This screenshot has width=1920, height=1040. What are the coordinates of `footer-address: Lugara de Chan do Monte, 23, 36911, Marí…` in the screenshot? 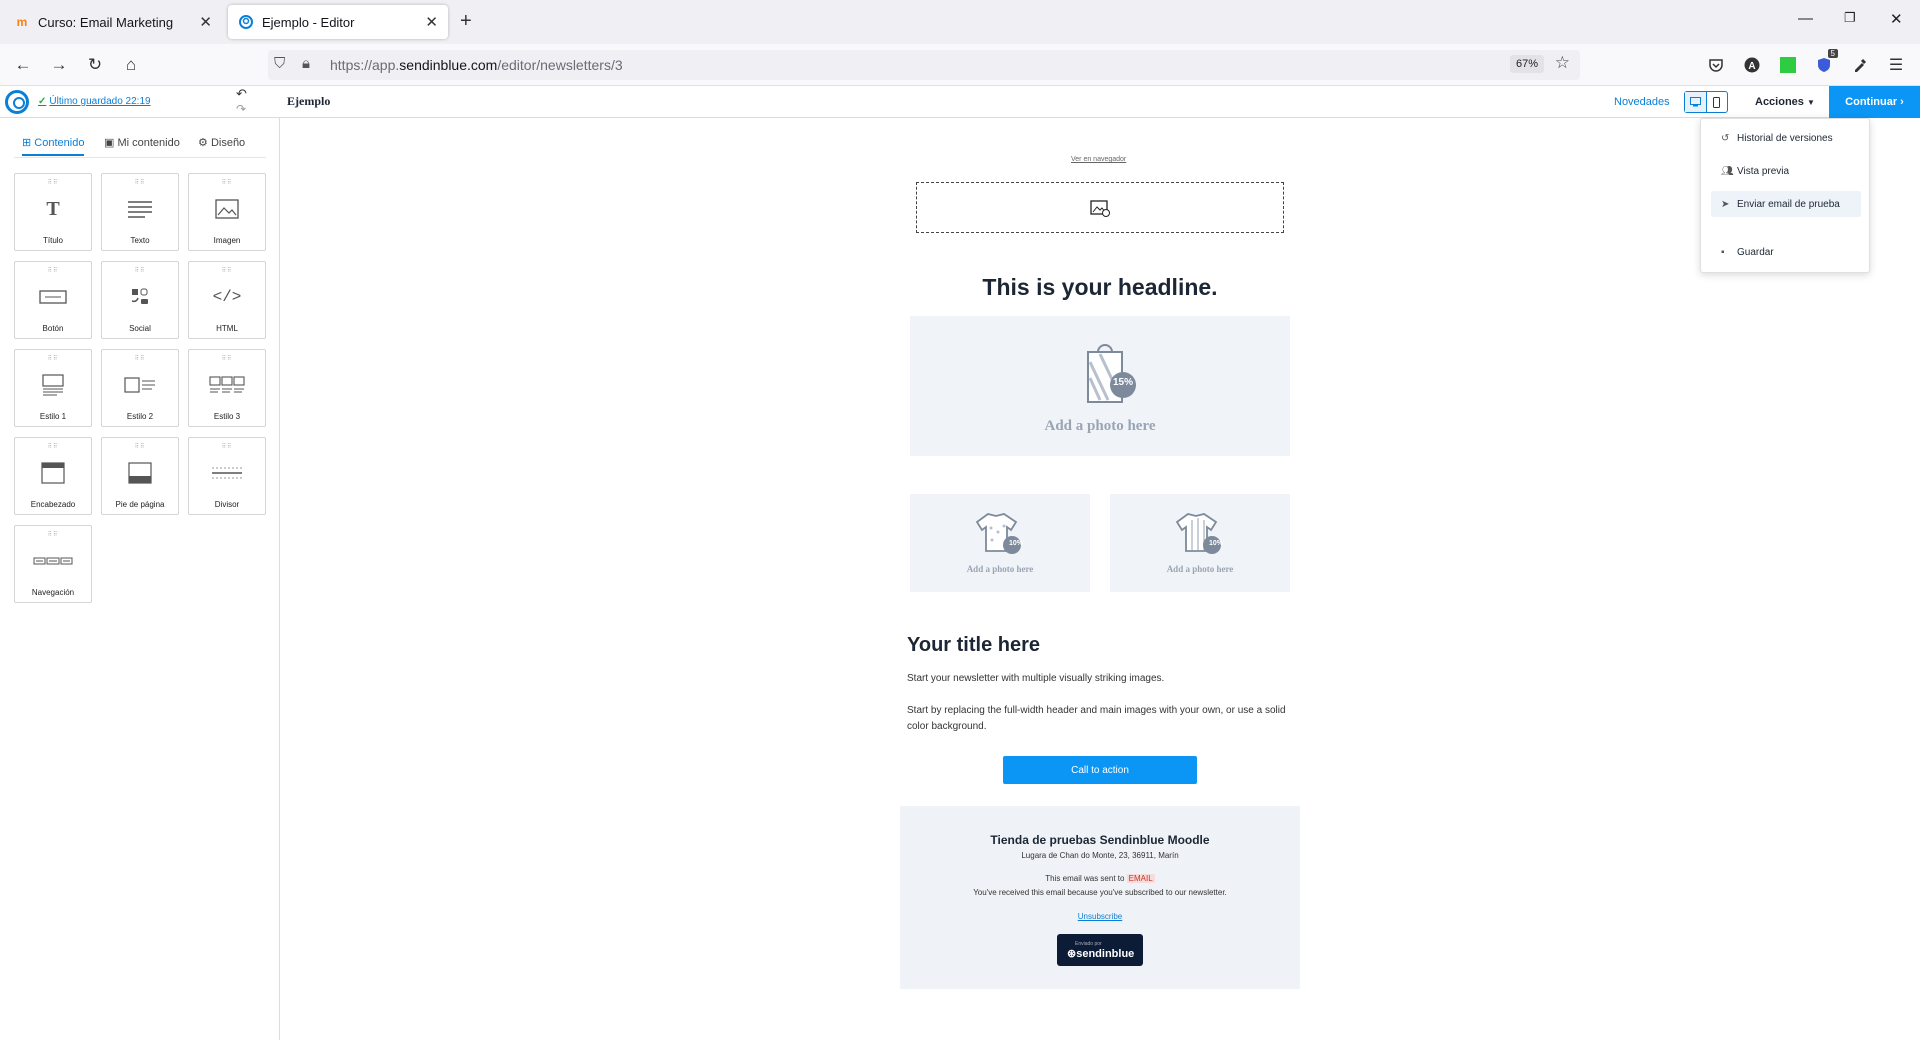 It's located at (1100, 855).